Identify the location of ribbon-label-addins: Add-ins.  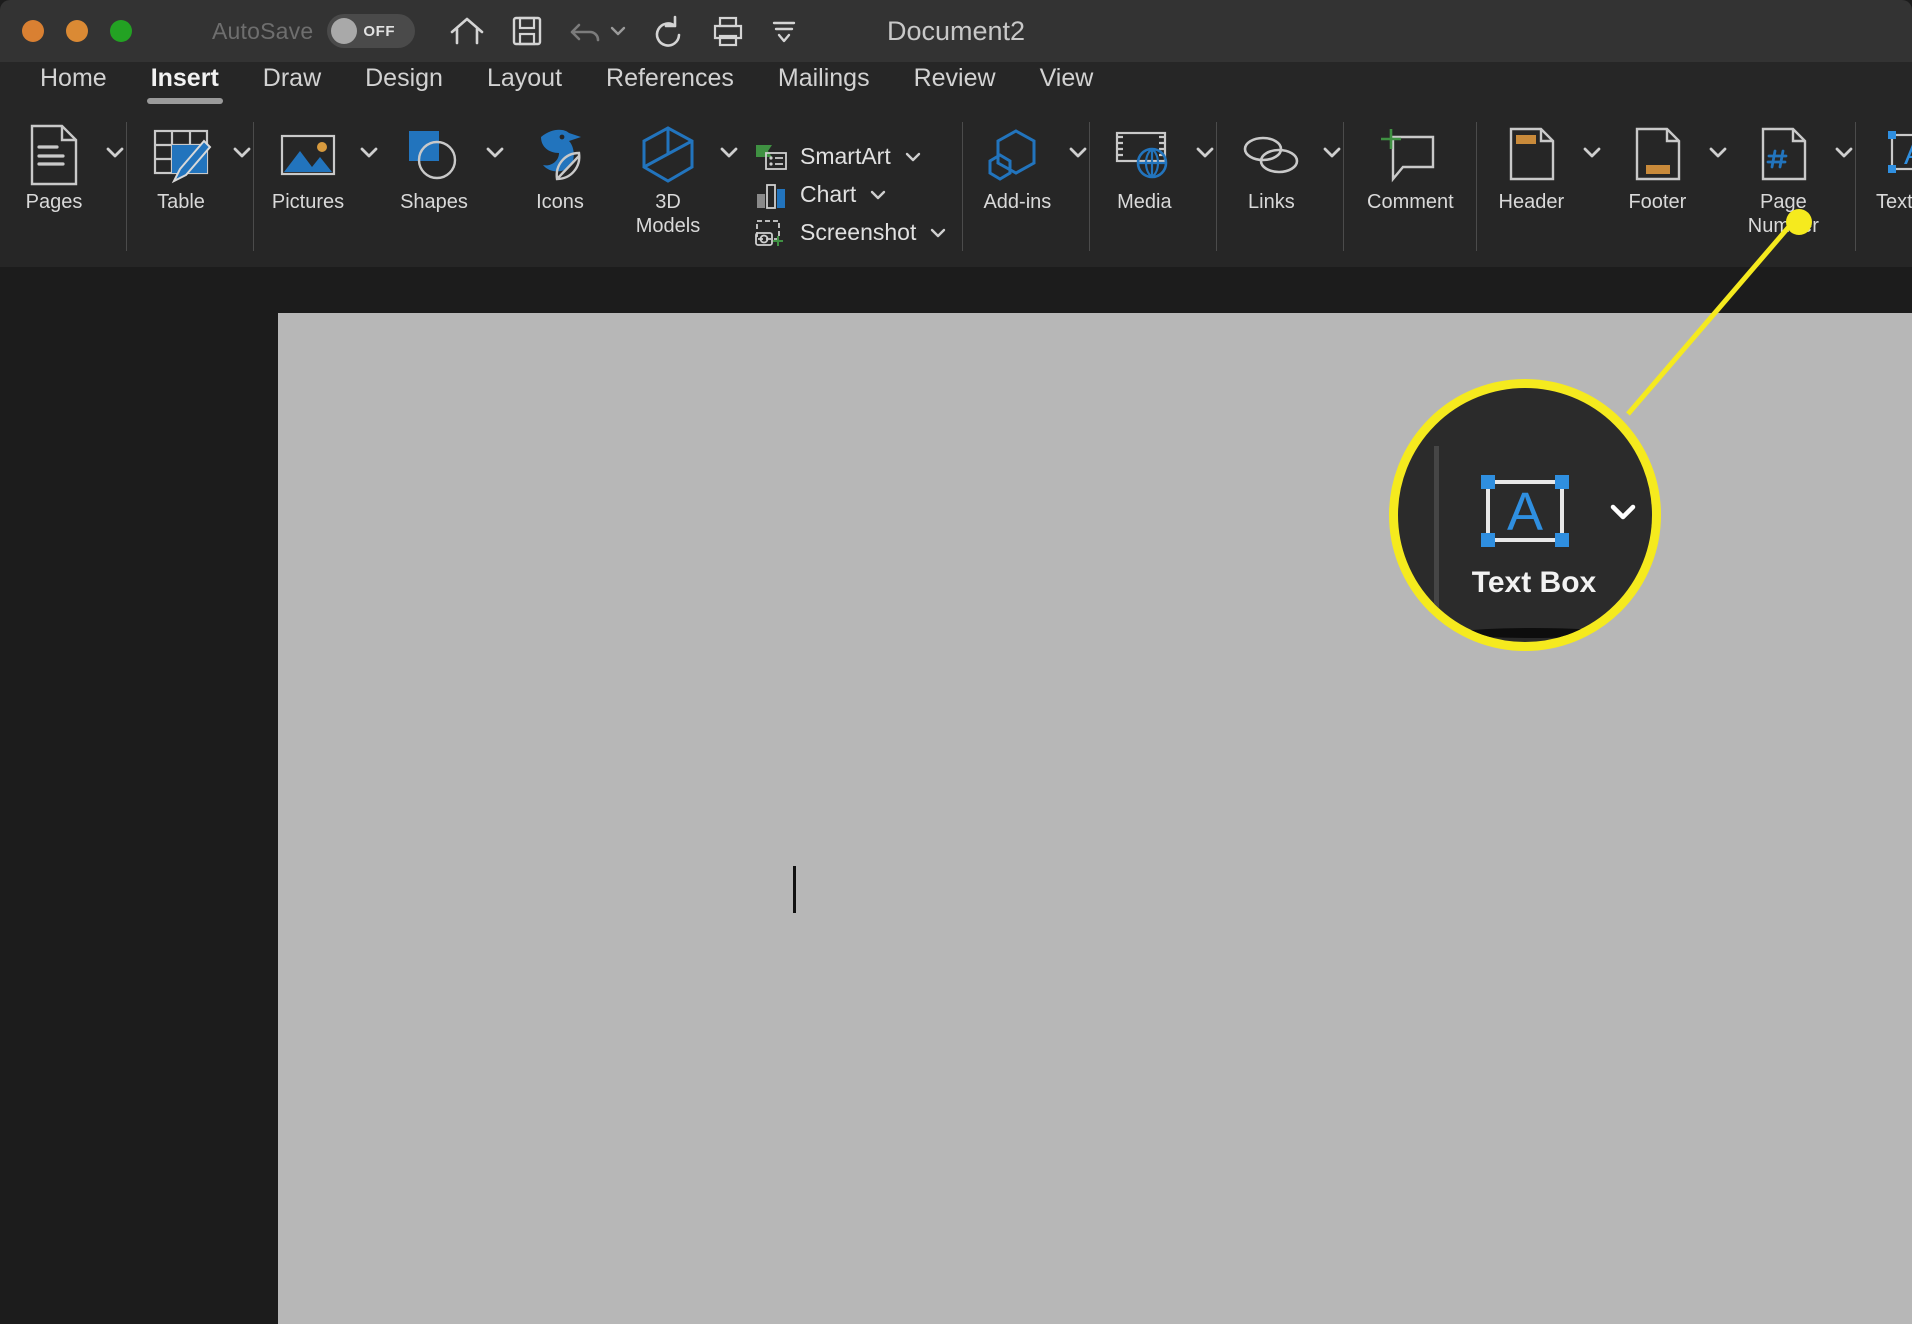
(1017, 202).